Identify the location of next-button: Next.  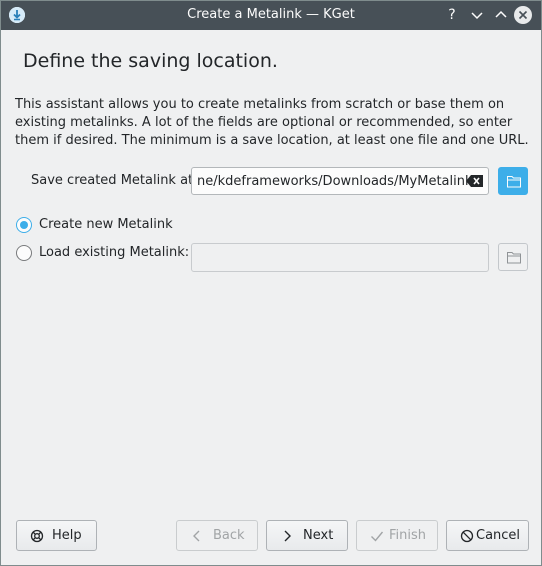
(307, 535).